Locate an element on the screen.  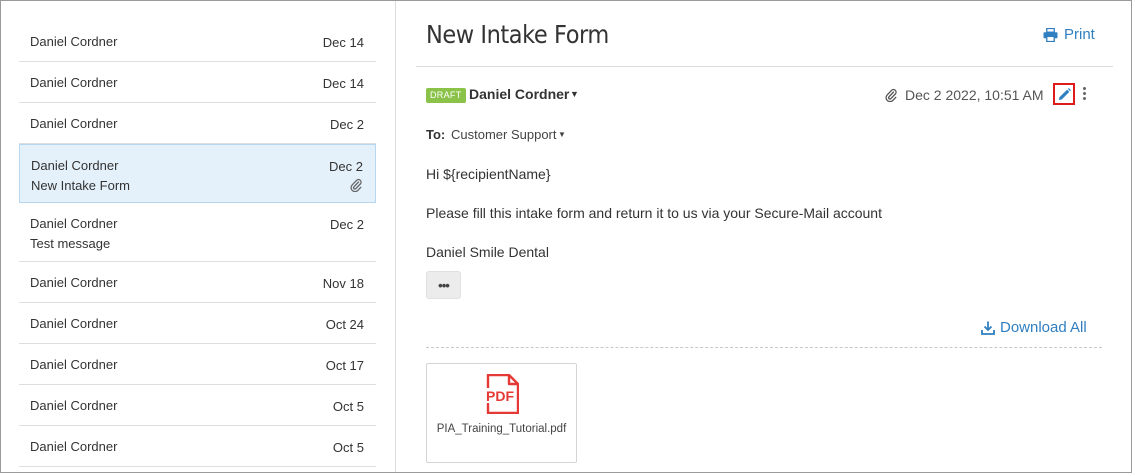
message-subject: Test message is located at coordinates (70, 243).